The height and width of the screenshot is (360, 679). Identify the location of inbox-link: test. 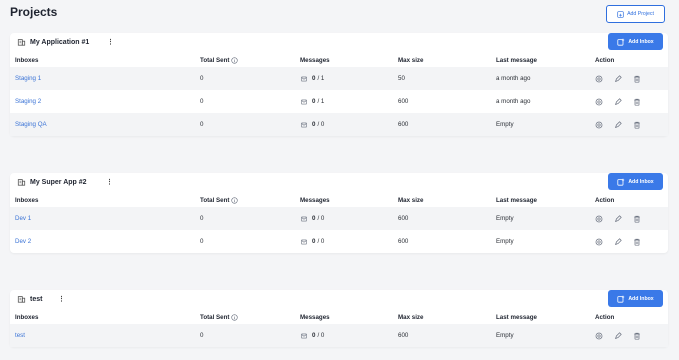
(20, 335).